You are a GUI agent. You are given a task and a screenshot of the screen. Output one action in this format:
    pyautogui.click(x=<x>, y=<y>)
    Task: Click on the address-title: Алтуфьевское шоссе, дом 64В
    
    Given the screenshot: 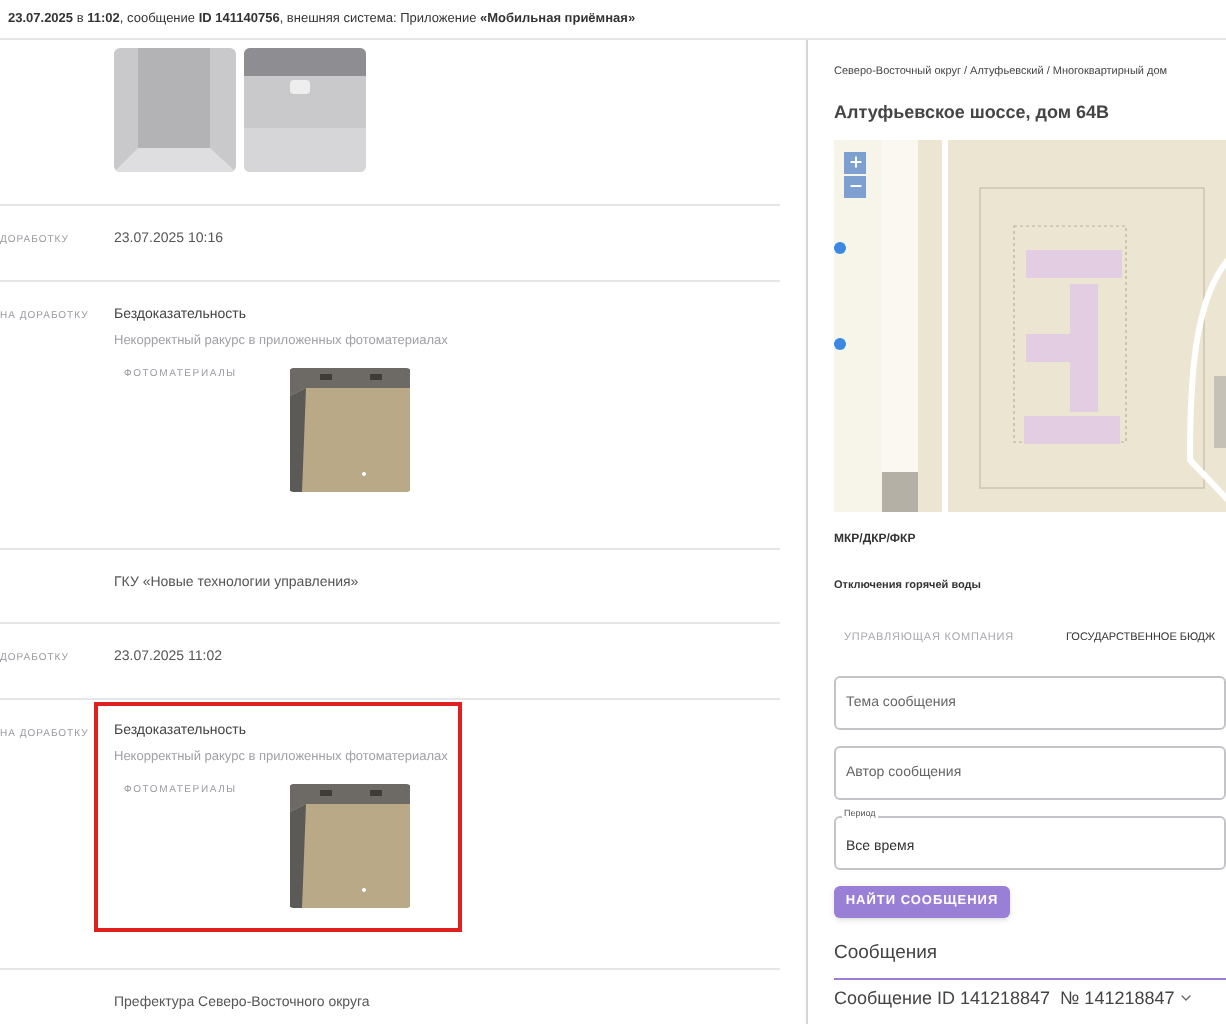 What is the action you would take?
    pyautogui.click(x=973, y=113)
    